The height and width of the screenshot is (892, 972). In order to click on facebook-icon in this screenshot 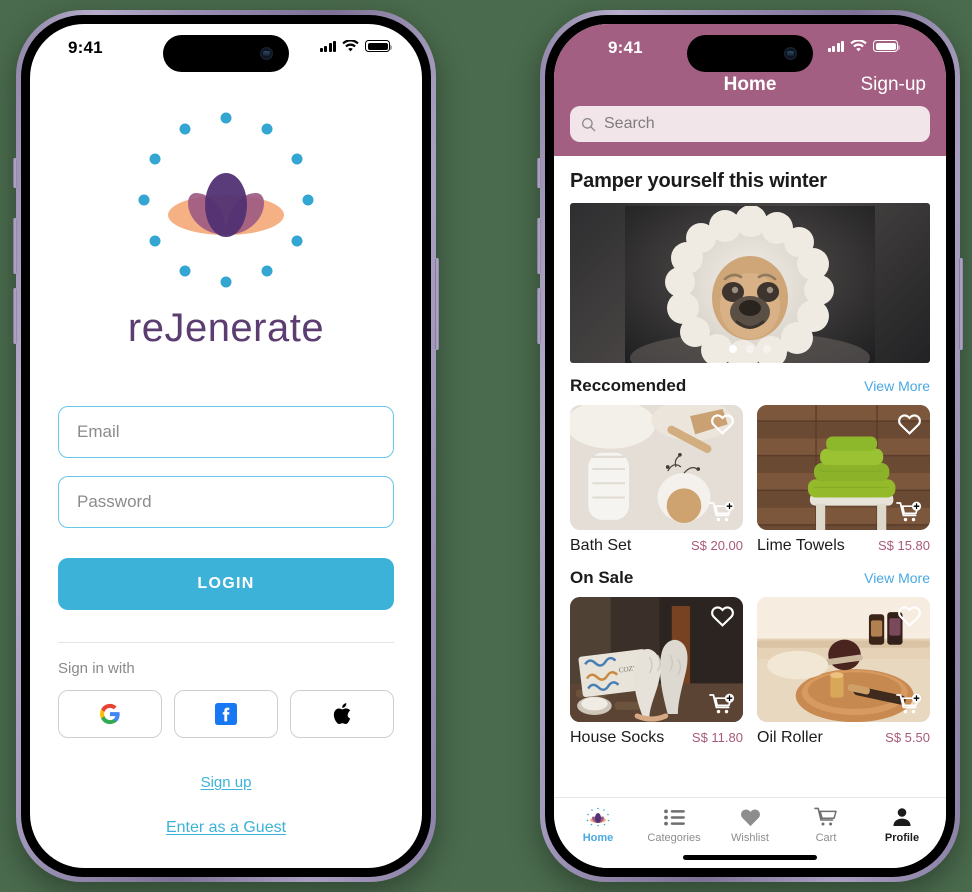, I will do `click(226, 714)`.